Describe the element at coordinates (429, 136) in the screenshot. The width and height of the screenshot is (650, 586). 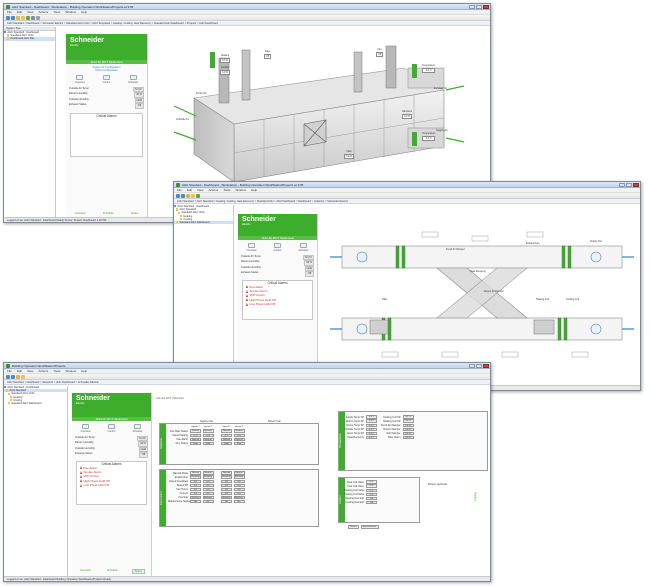
I see `tag-temperature-bottom: Temperature 0.0 C` at that location.